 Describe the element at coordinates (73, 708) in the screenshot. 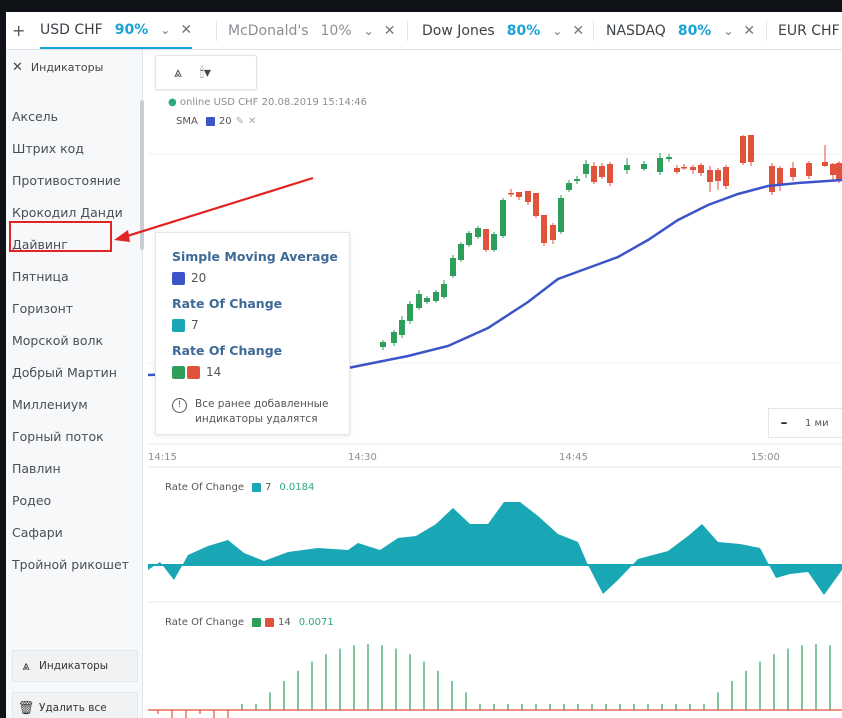

I see `delete-all-button-label: Удалить все` at that location.